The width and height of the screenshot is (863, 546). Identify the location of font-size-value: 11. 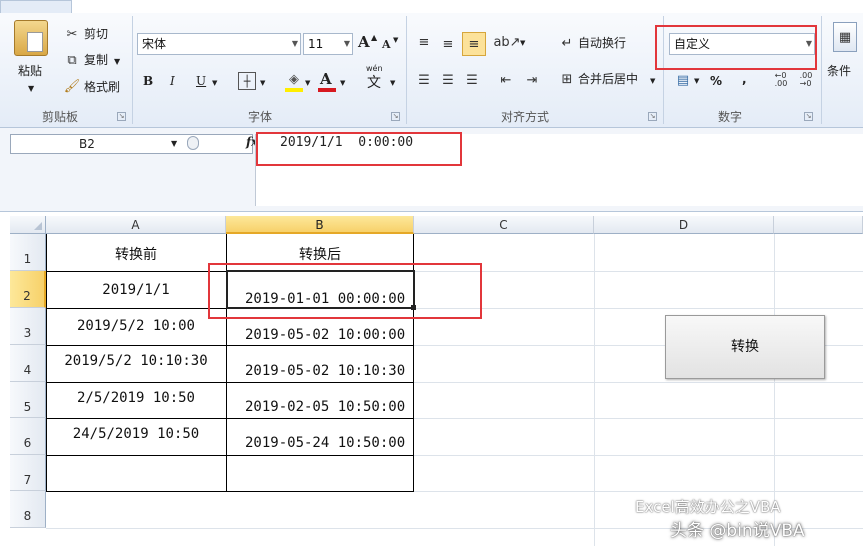
(316, 44).